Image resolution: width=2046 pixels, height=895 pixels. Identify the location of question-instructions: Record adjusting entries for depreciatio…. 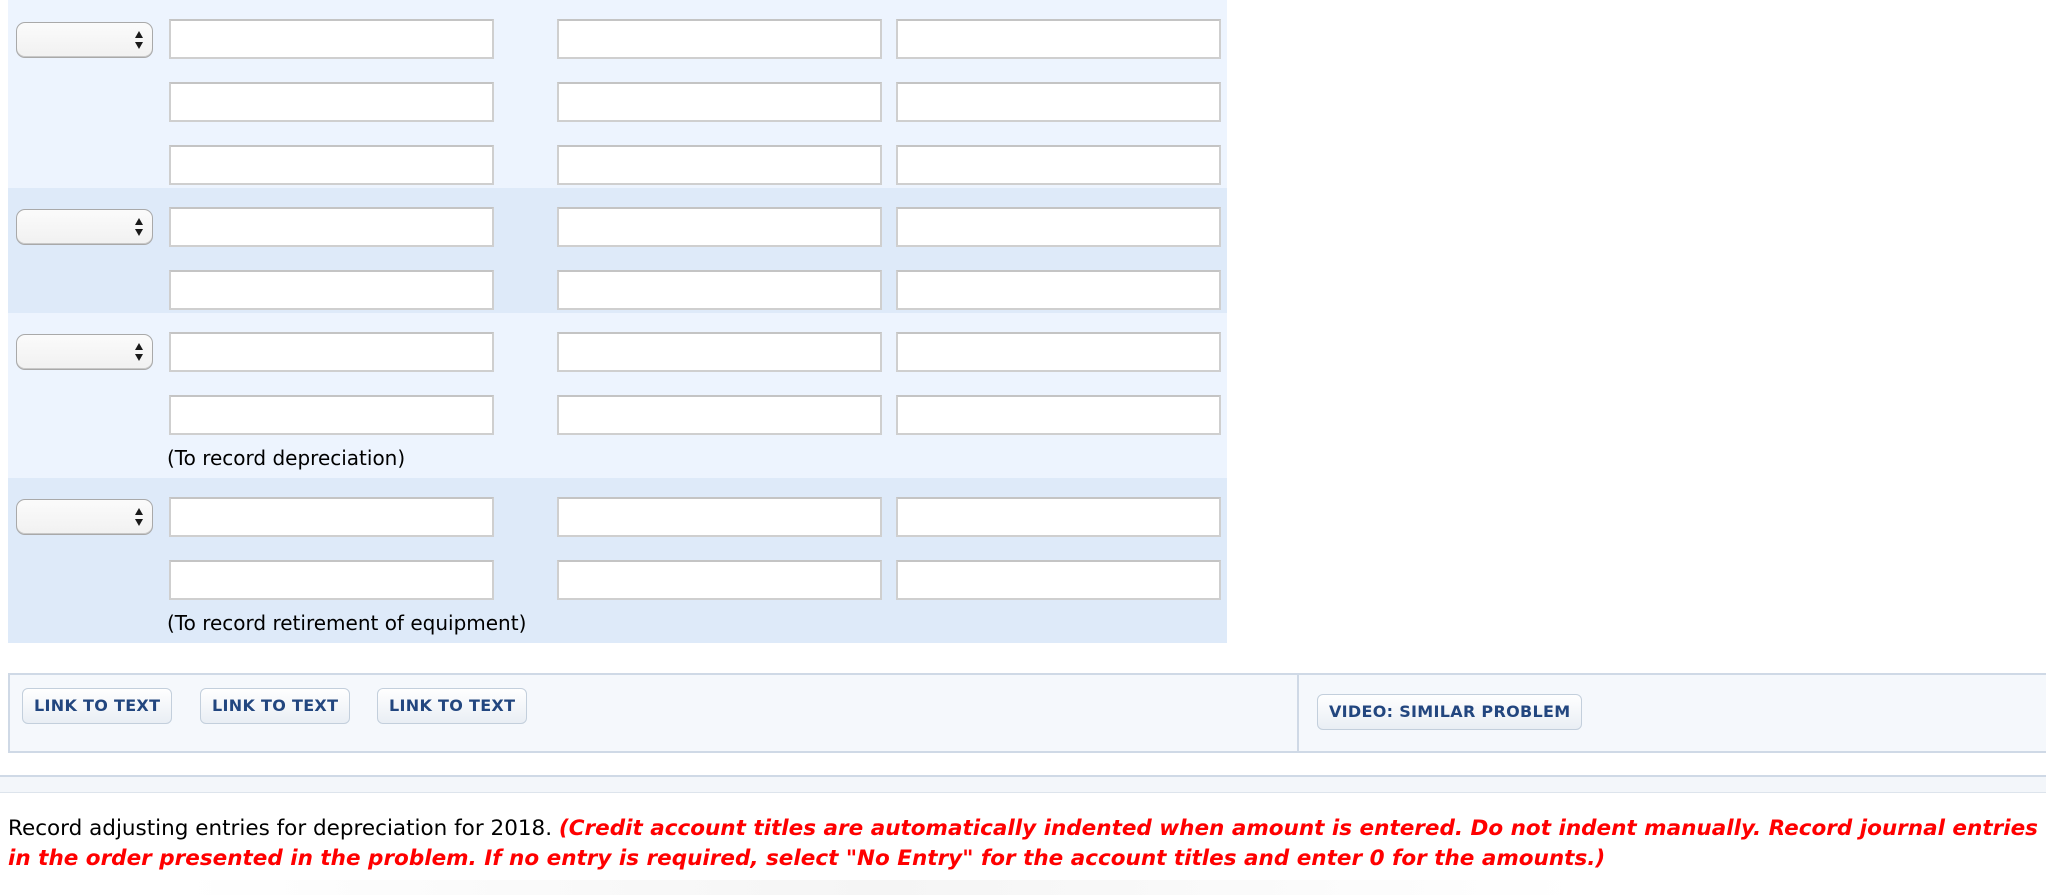
(1023, 844).